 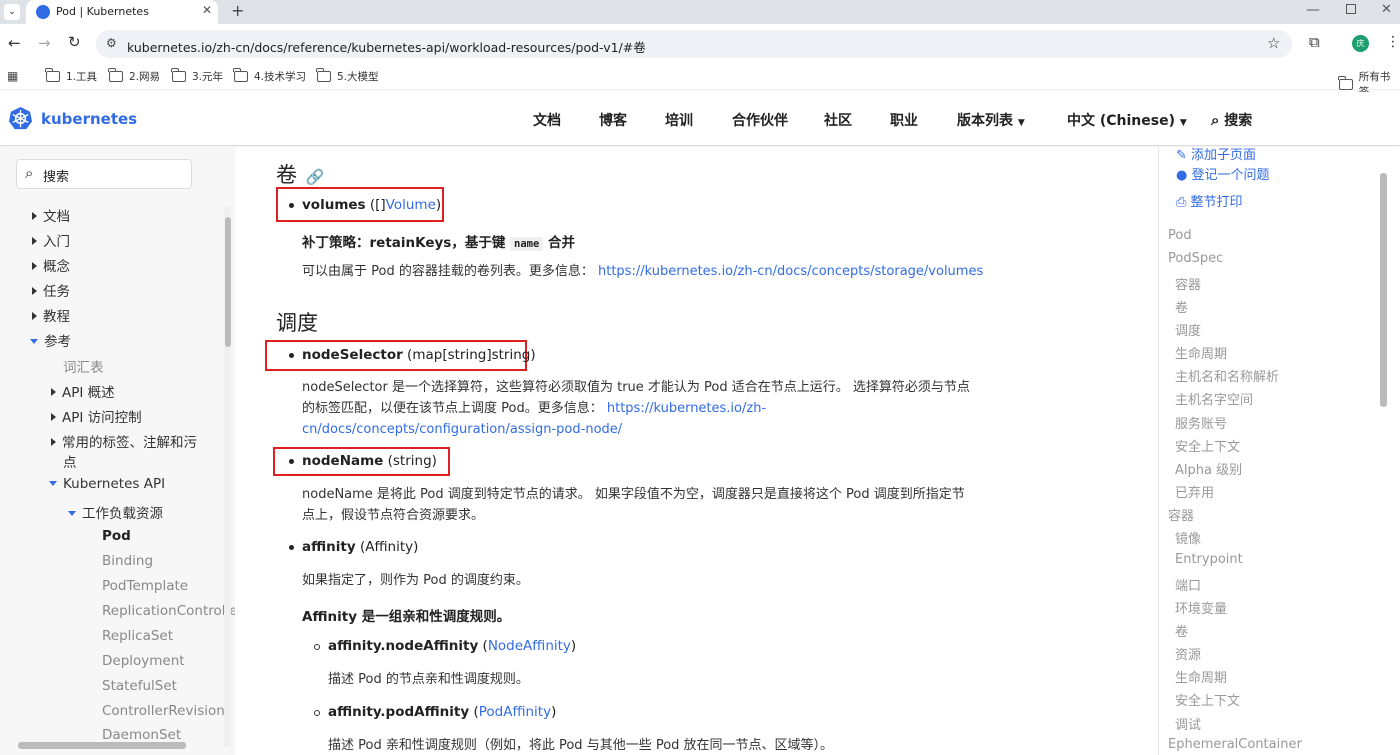 What do you see at coordinates (1393, 42) in the screenshot?
I see `menu-icon: ⋮` at bounding box center [1393, 42].